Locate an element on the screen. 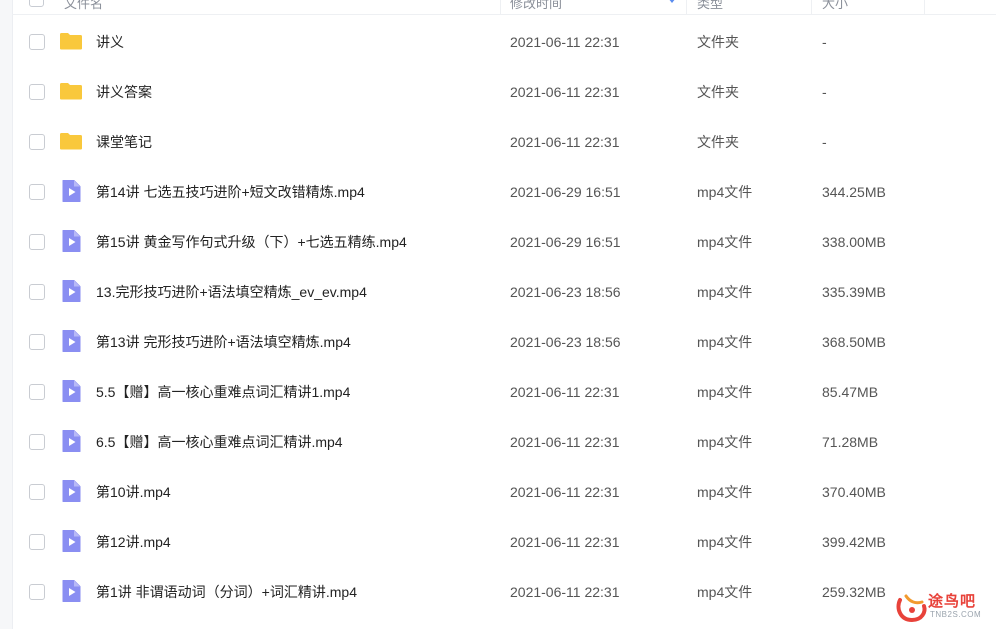  site-watermark: 途鸟吧 TNB2S.COM is located at coordinates (942, 608).